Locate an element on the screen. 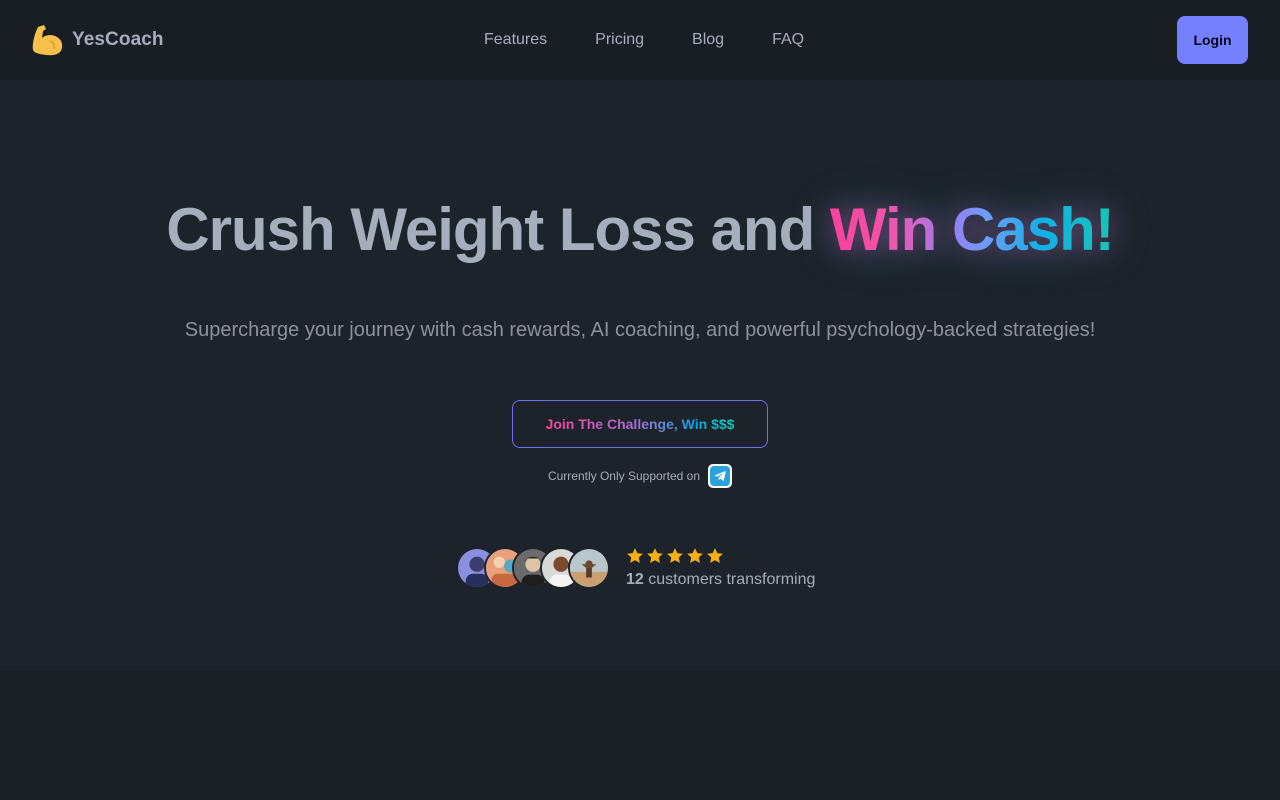 The image size is (1280, 800). nav-link-pricing: Pricing is located at coordinates (619, 40).